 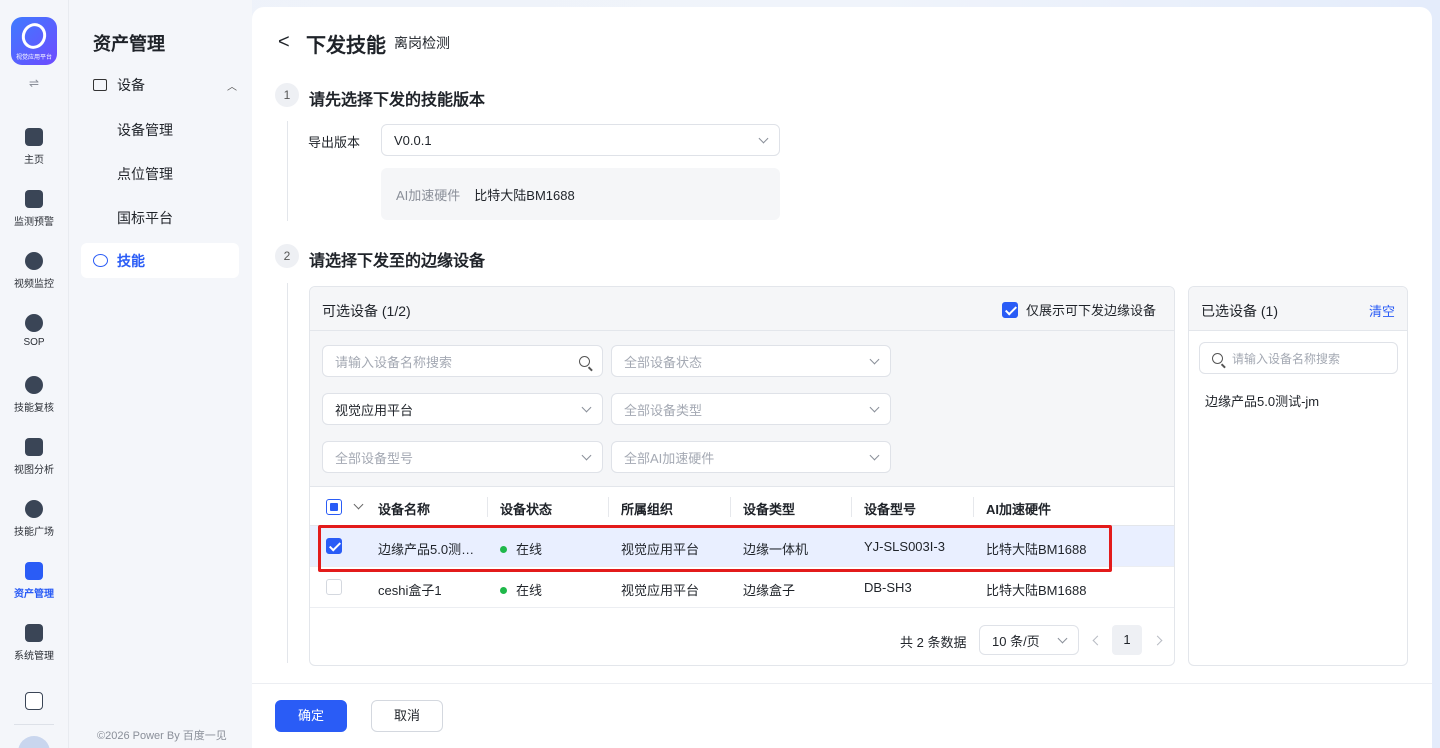 What do you see at coordinates (1298, 476) in the screenshot?
I see `selected-devices-panel: 已选设备 (1) 清空 请输入设备名称搜索 边缘产品5.0测试-jm` at bounding box center [1298, 476].